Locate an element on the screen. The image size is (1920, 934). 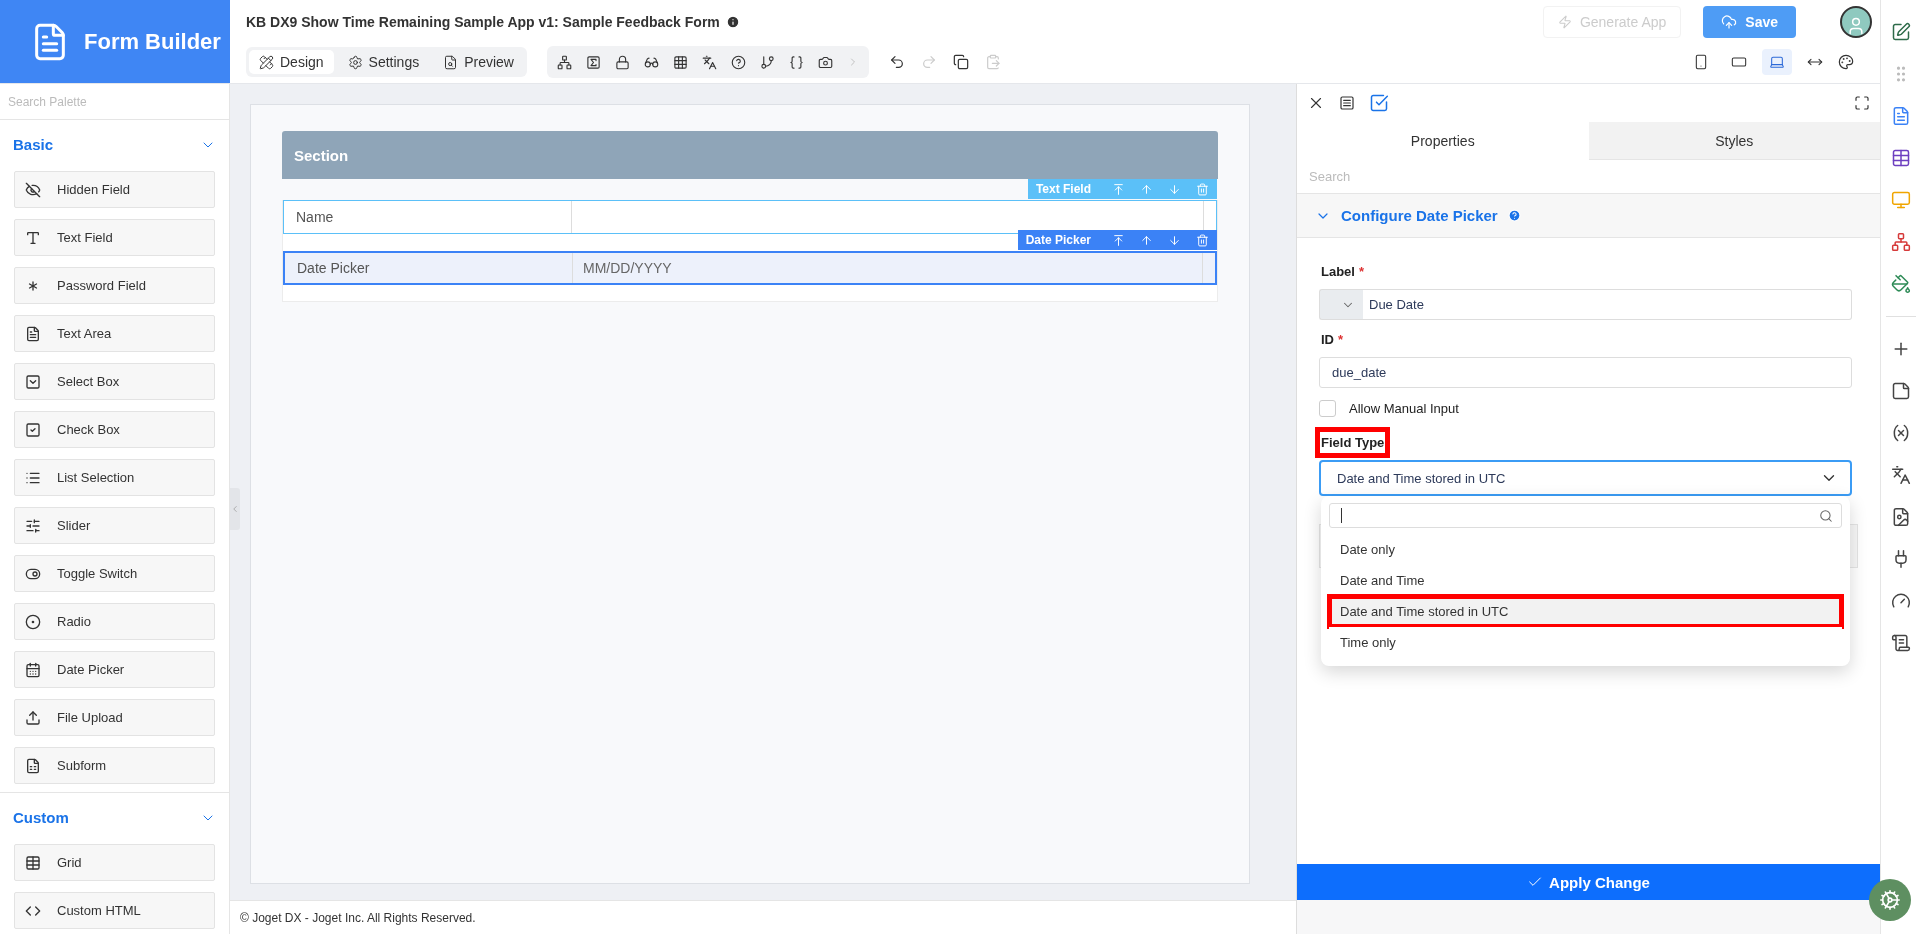
user-icon is located at coordinates (1856, 26).